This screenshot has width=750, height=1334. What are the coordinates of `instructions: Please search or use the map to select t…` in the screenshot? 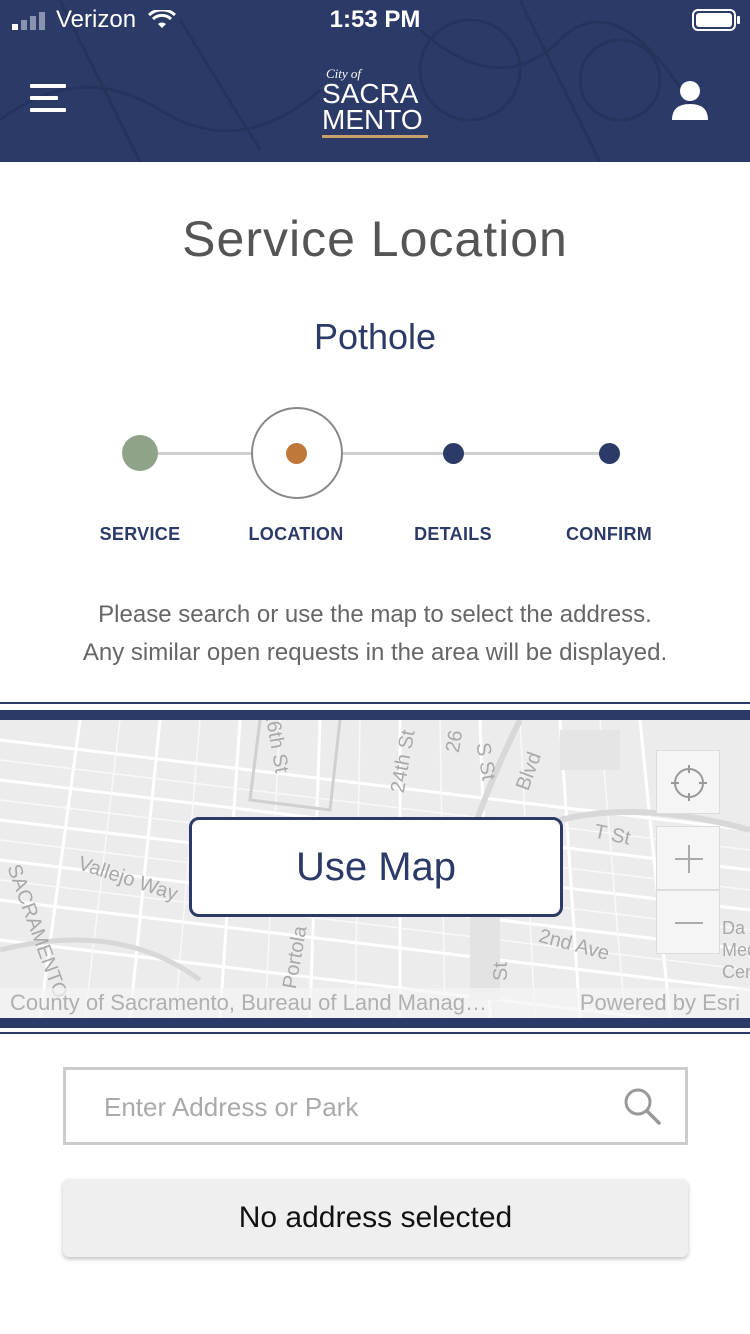 It's located at (375, 634).